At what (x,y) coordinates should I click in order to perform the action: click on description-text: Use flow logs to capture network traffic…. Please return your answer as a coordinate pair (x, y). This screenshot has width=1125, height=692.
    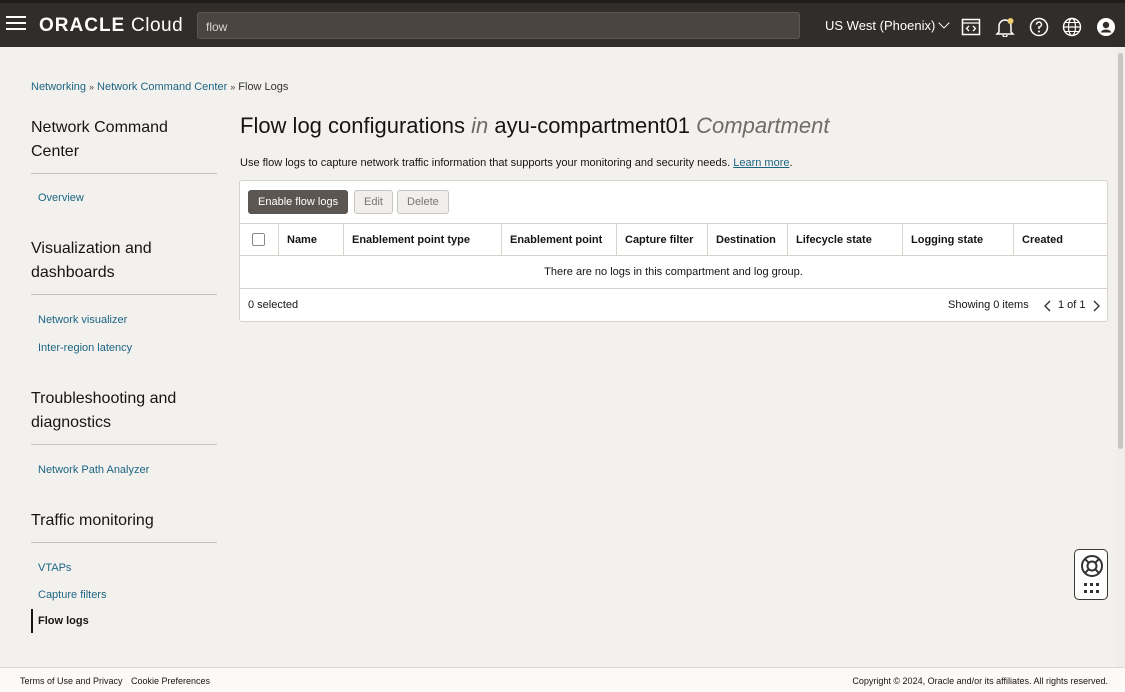
    Looking at the image, I should click on (485, 163).